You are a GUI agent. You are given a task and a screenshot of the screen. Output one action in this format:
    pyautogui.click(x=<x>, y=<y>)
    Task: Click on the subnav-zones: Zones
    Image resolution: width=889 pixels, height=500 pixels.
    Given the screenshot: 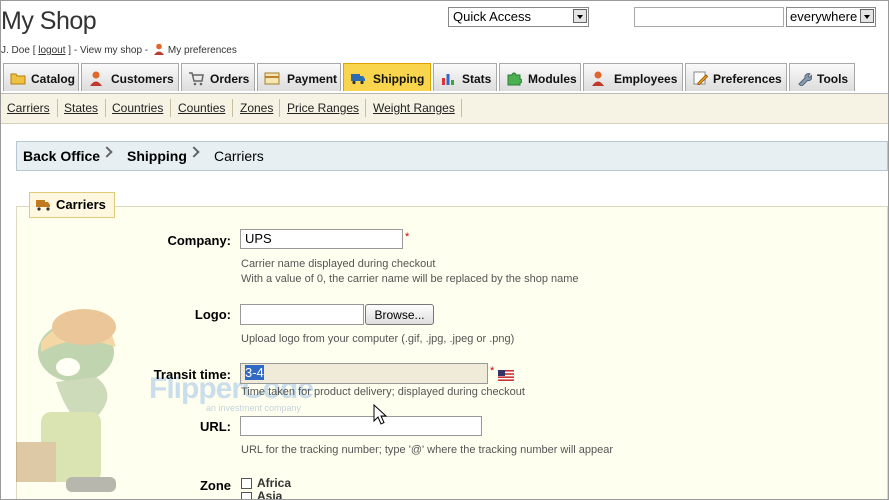 What is the action you would take?
    pyautogui.click(x=256, y=108)
    